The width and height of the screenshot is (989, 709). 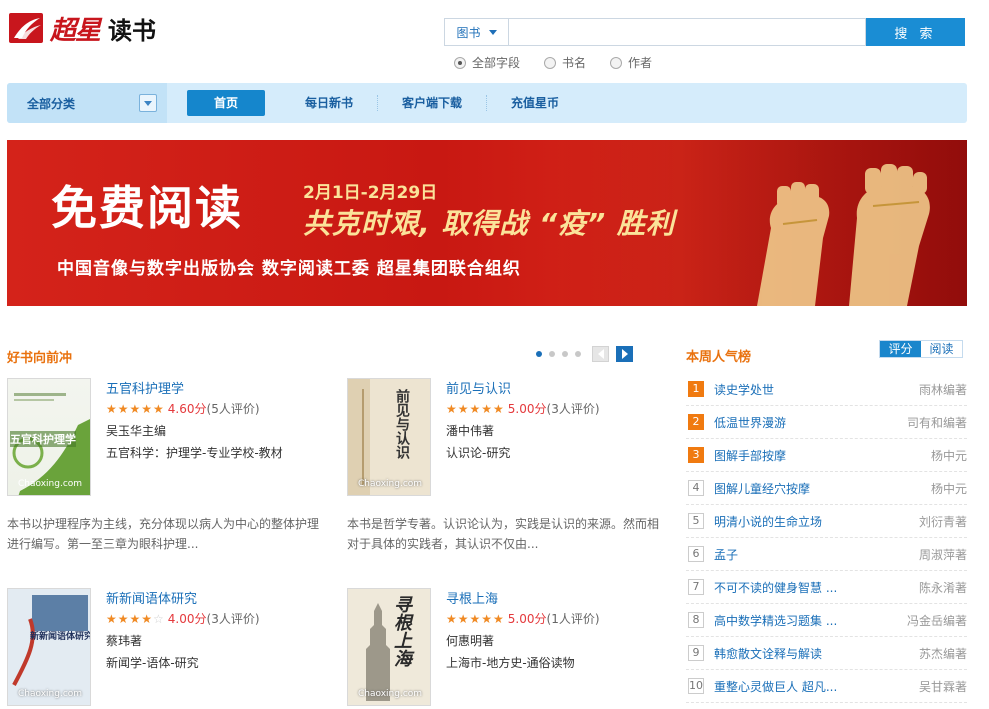 What do you see at coordinates (687, 32) in the screenshot?
I see `search-input` at bounding box center [687, 32].